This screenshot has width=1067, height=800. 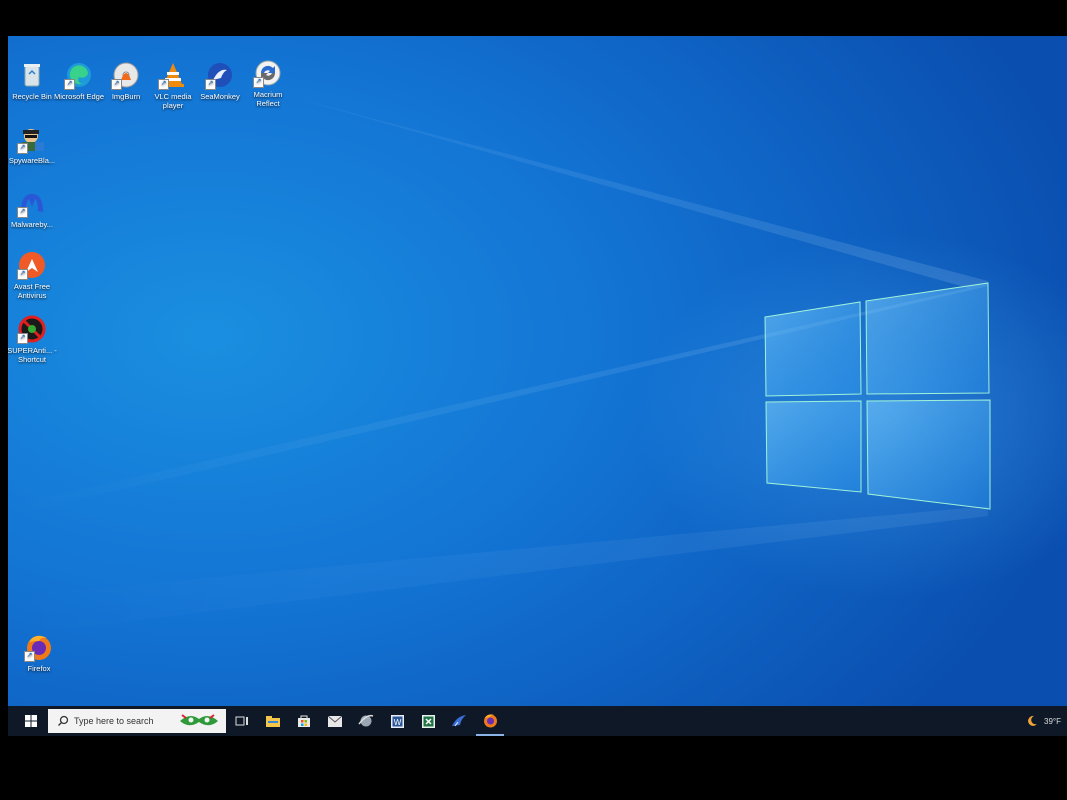 I want to click on taskbar-firefox, so click(x=490, y=721).